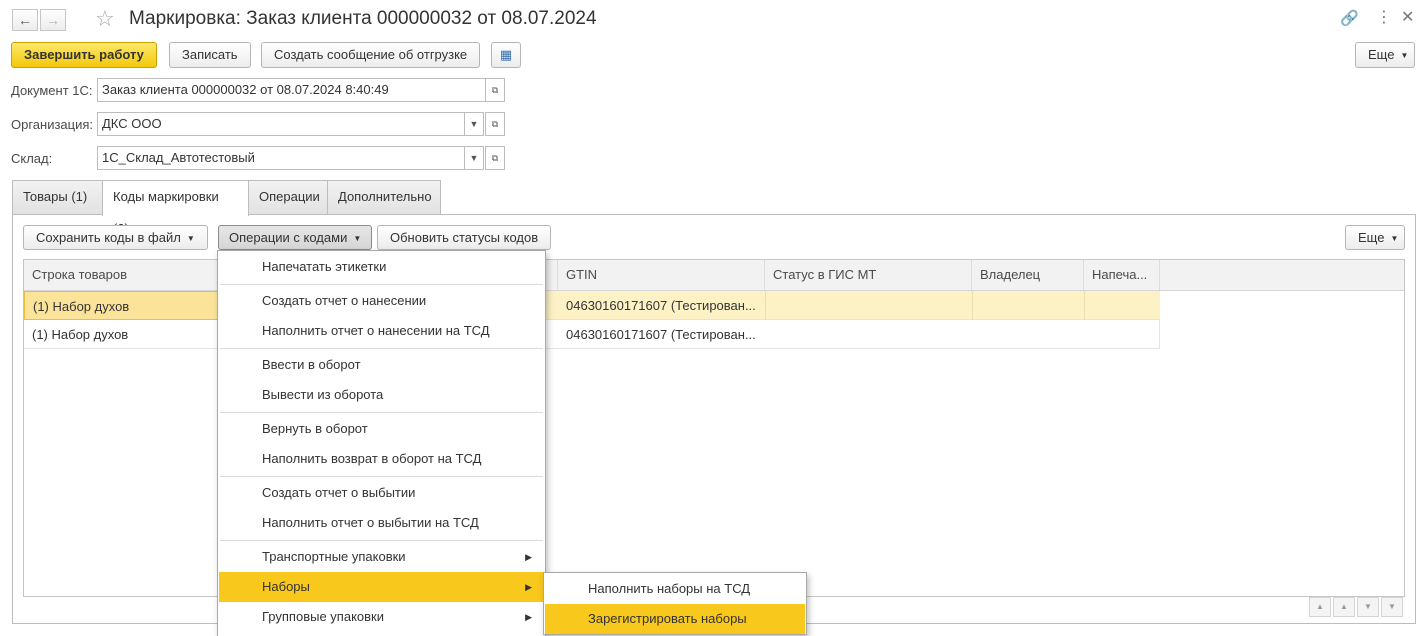  I want to click on menu-item-group-packages: Групповые упаковки ▶, so click(381, 617).